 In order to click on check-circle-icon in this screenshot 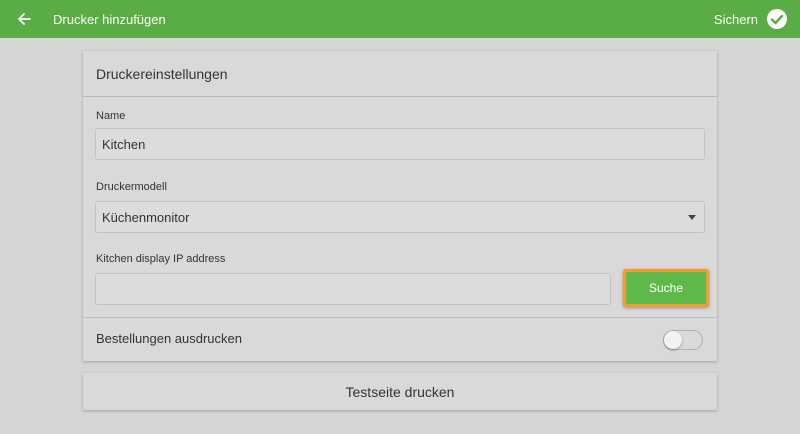, I will do `click(777, 19)`.